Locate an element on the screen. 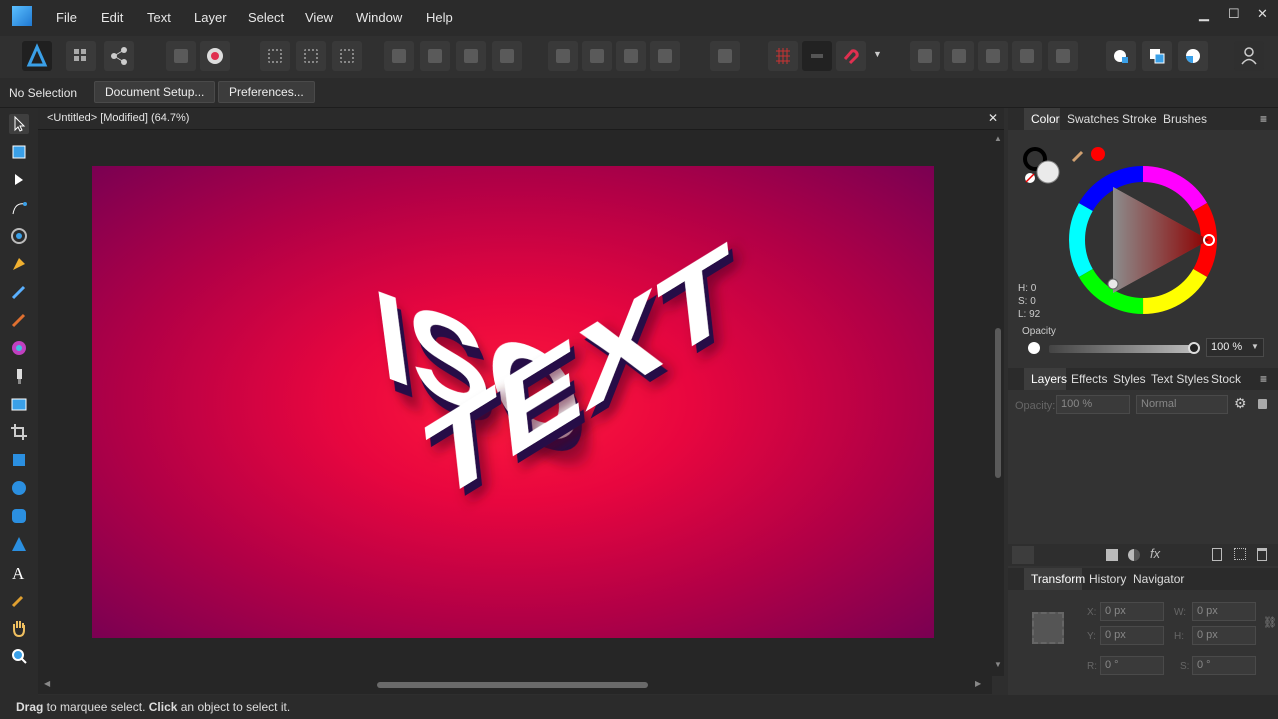 Image resolution: width=1278 pixels, height=719 pixels. shear-field: 0 ° is located at coordinates (1224, 665).